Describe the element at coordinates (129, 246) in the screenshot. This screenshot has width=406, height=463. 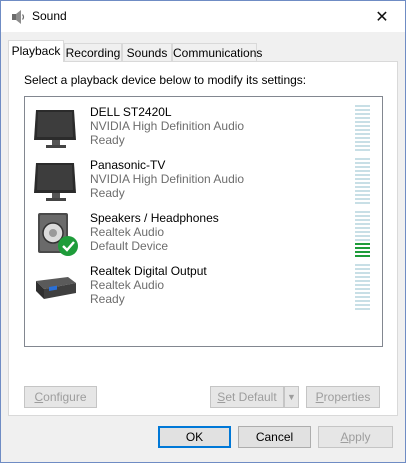
I see `device-status: Default Device` at that location.